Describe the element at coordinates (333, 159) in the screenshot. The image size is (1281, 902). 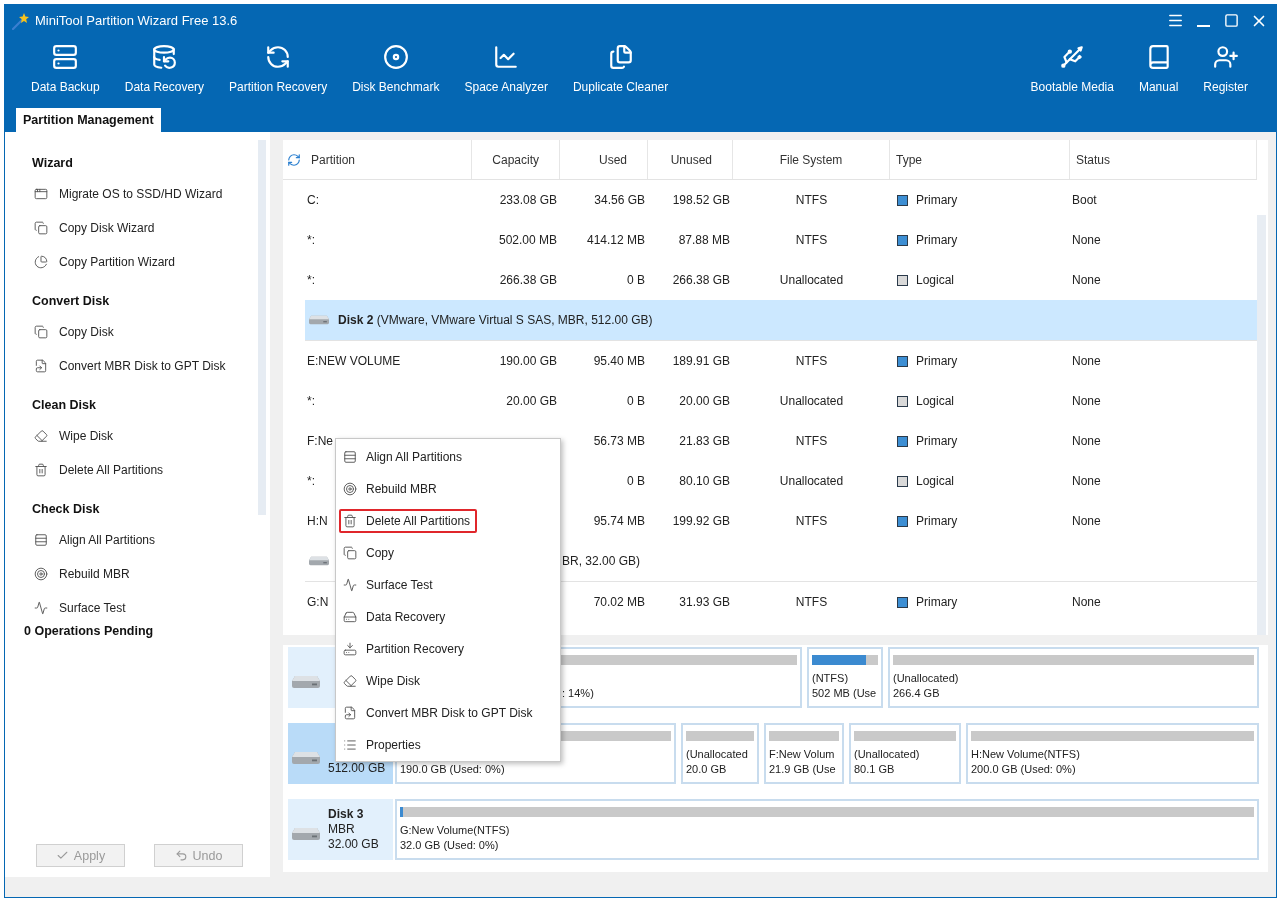
I see `column-header: Partition` at that location.